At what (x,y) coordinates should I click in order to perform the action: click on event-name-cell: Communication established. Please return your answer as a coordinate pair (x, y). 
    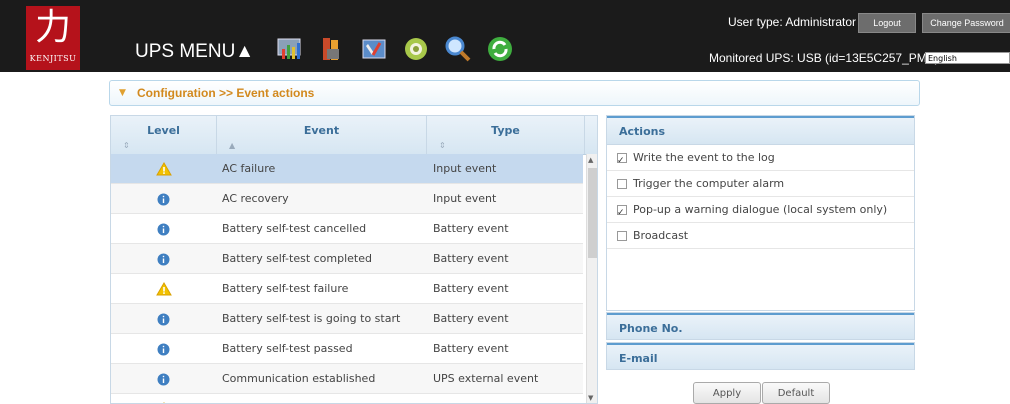
    Looking at the image, I should click on (299, 378).